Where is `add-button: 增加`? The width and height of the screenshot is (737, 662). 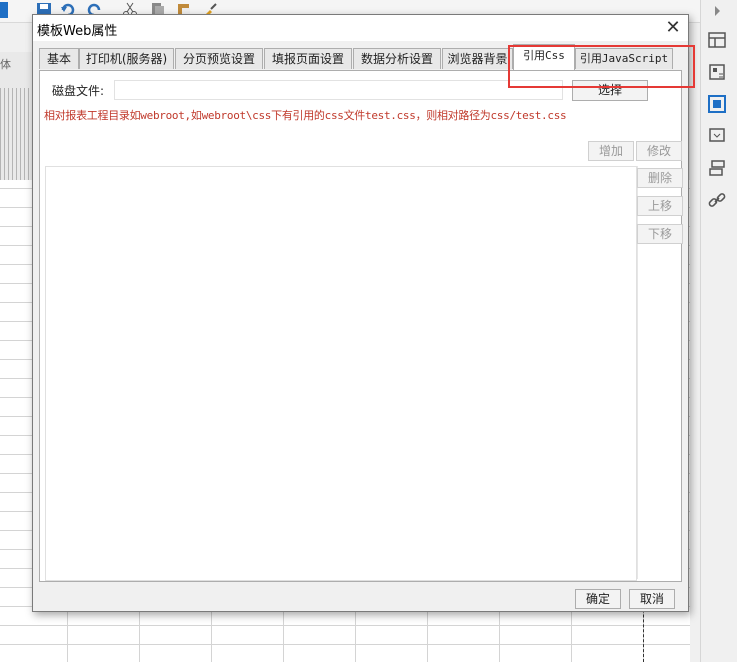
add-button: 增加 is located at coordinates (611, 151).